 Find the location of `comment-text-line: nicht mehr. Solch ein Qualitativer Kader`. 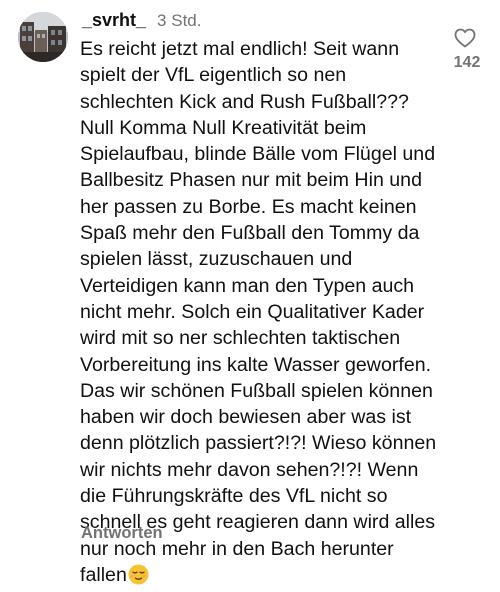

comment-text-line: nicht mehr. Solch ein Qualitativer Kader is located at coordinates (252, 311).